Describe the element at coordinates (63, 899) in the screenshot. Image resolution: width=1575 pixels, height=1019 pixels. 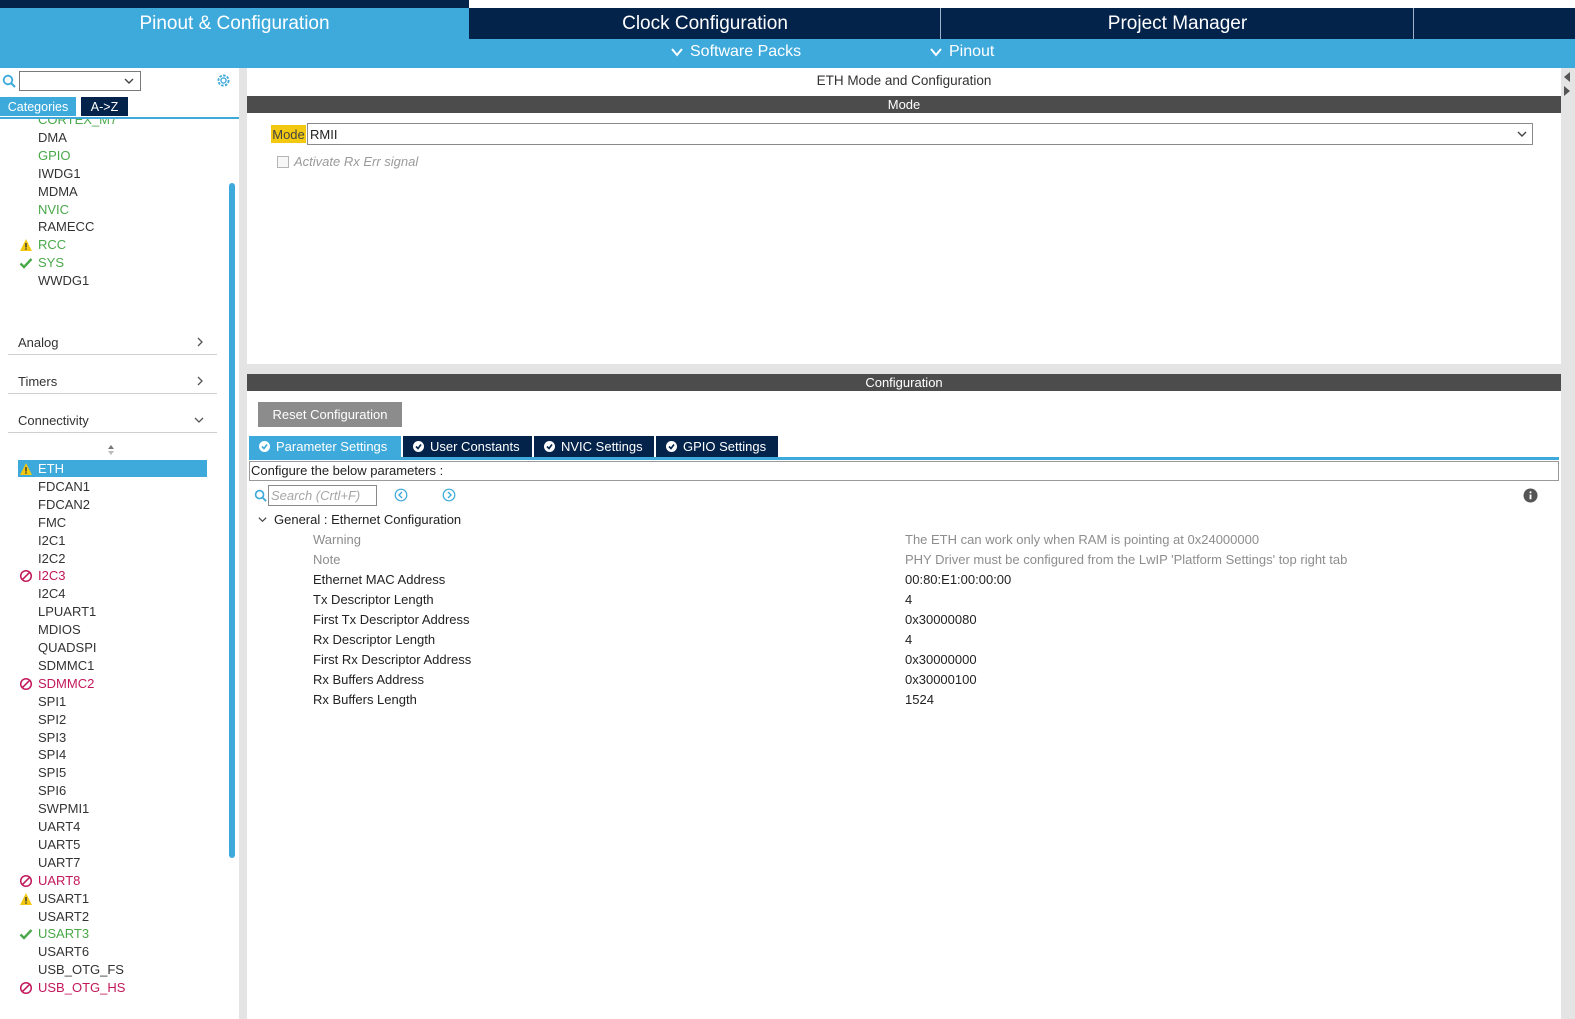
I see `tree-item-usart1: USART1` at that location.